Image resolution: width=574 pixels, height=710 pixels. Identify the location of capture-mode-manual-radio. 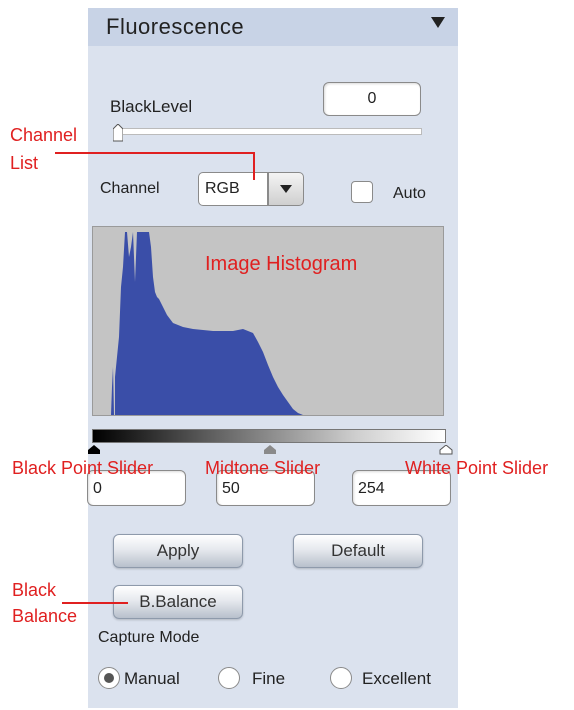
(109, 678).